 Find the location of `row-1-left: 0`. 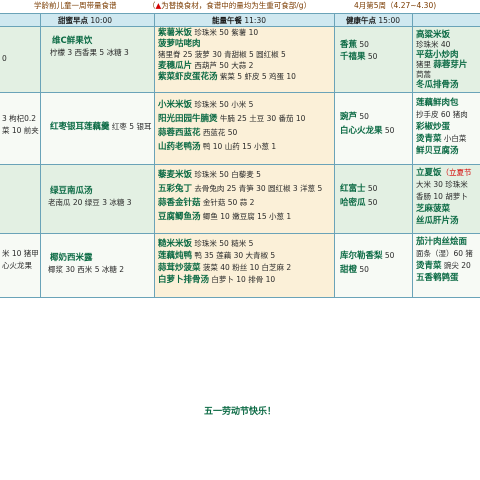

row-1-left: 0 is located at coordinates (20, 59).